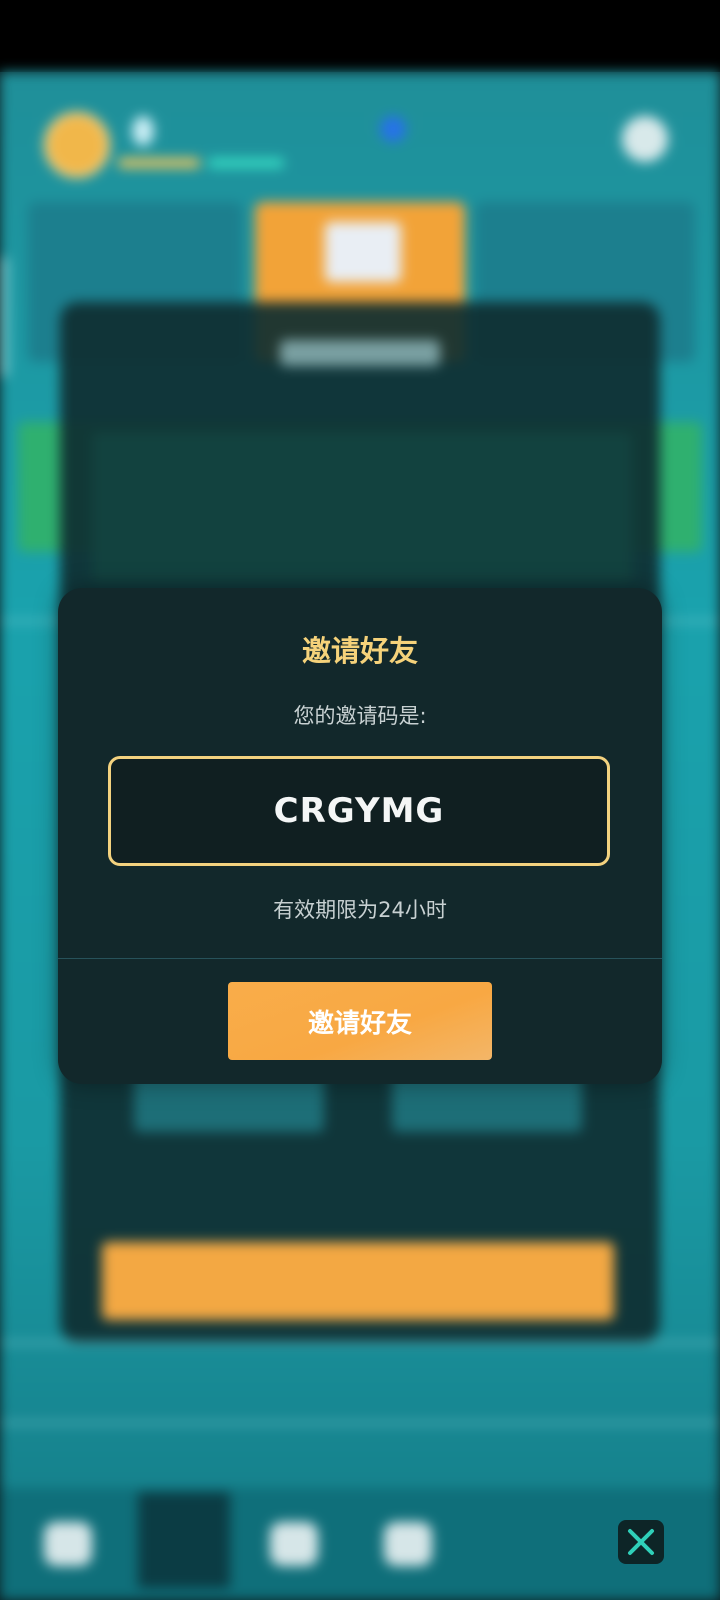  Describe the element at coordinates (360, 36) in the screenshot. I see `status-bar` at that location.